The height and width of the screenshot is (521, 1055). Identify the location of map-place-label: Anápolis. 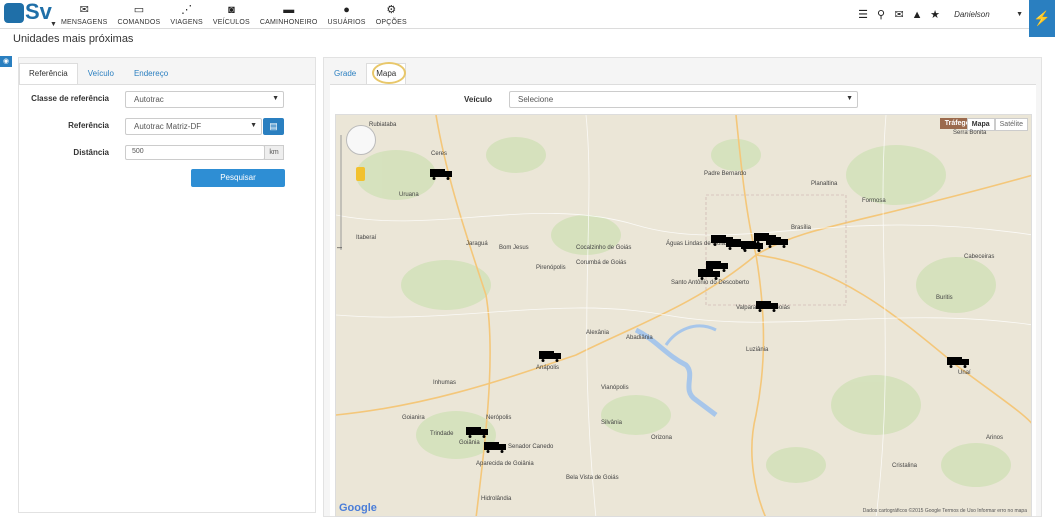
(548, 368).